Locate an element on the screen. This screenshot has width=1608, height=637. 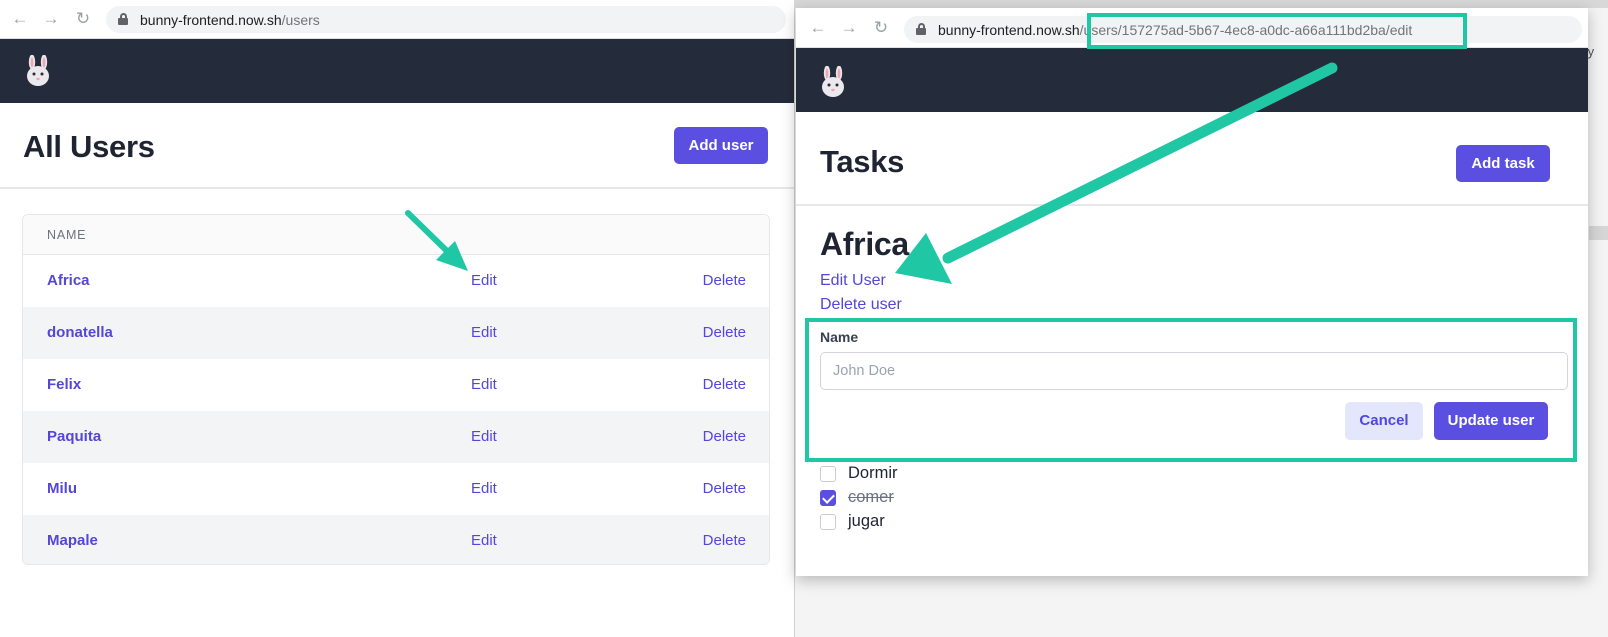
table-row: Paquita Edit Delete is located at coordinates (396, 437).